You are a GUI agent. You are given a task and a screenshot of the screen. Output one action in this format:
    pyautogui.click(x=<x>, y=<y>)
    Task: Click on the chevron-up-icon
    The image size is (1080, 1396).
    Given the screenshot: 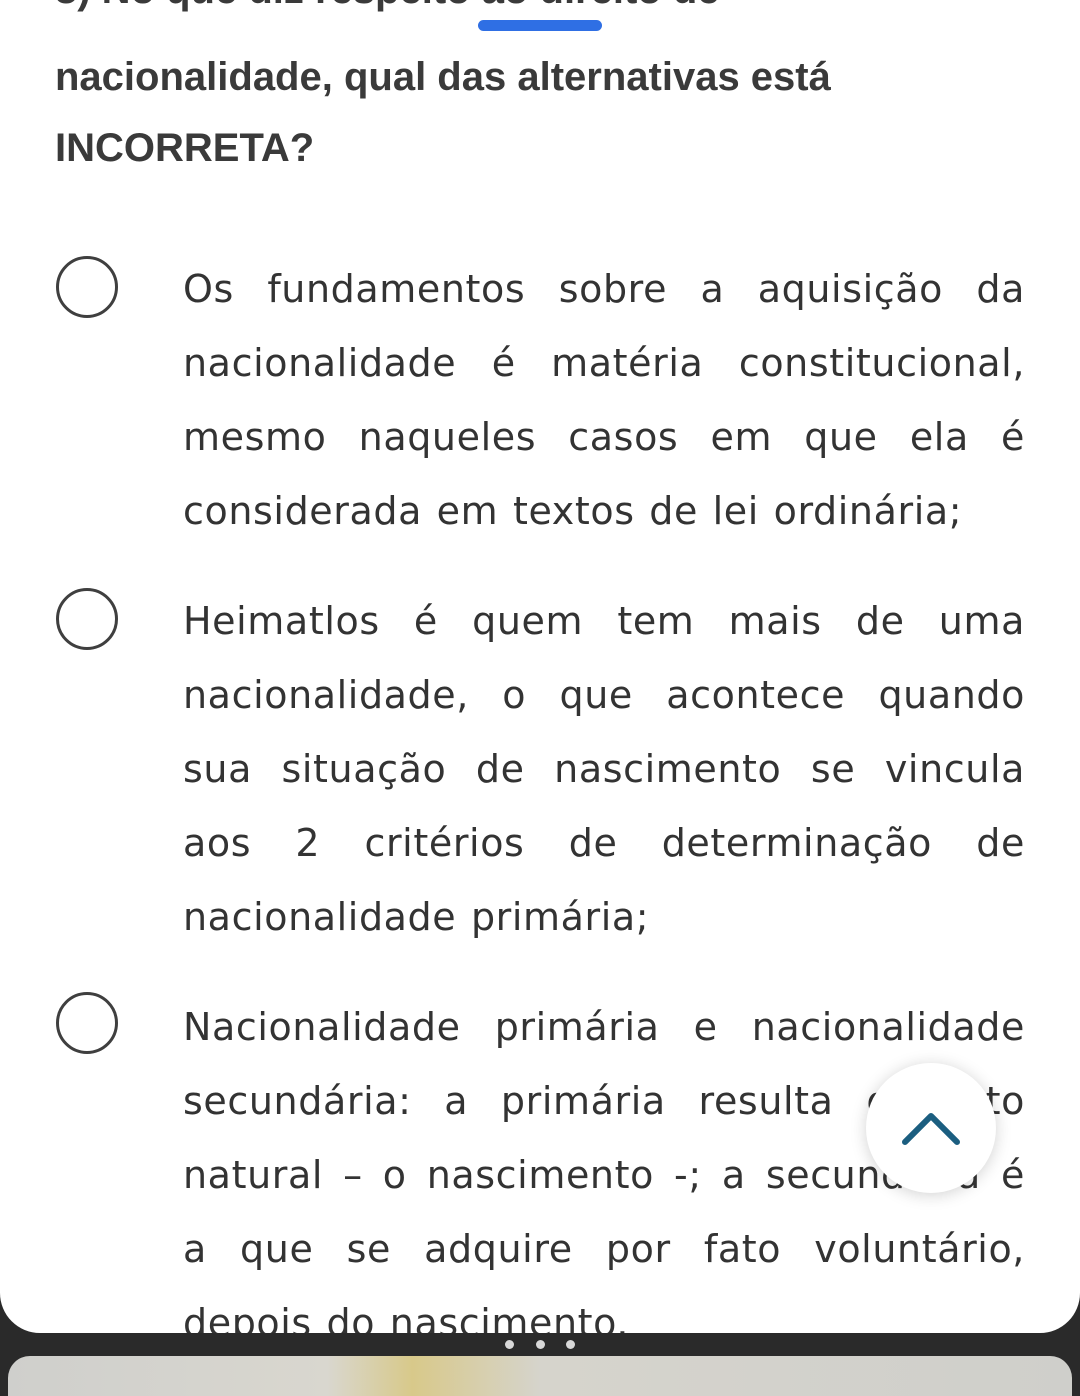 What is the action you would take?
    pyautogui.click(x=931, y=1129)
    